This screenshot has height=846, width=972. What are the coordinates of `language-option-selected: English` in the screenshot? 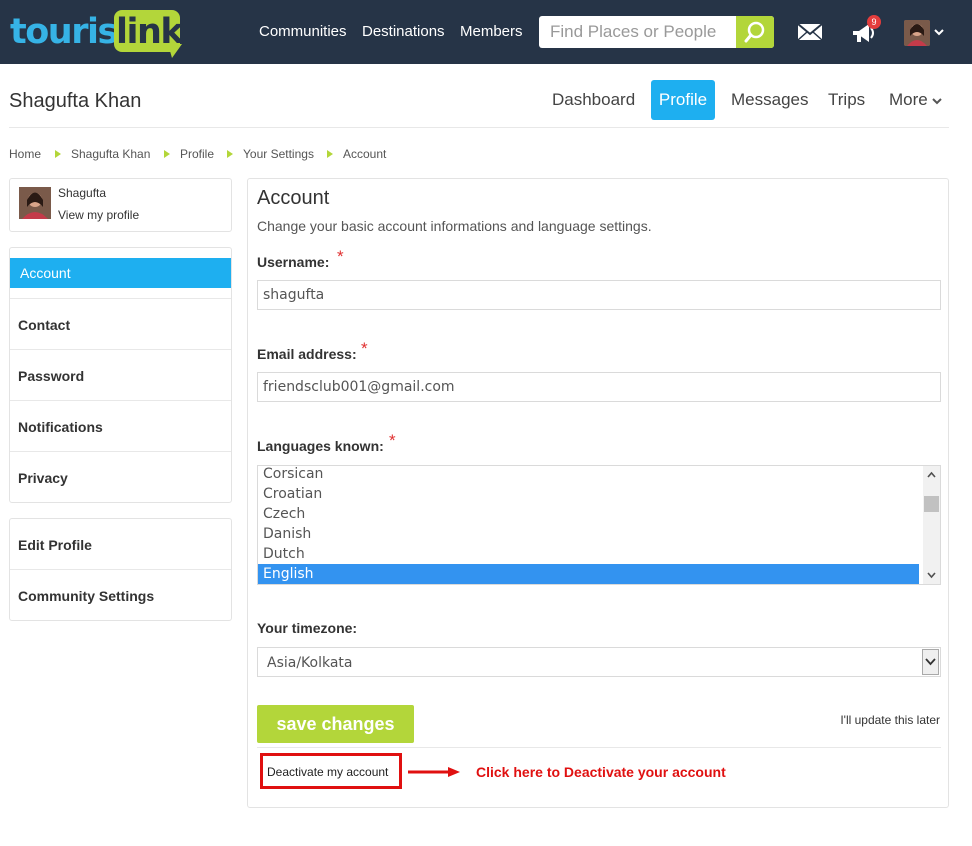 It's located at (588, 574).